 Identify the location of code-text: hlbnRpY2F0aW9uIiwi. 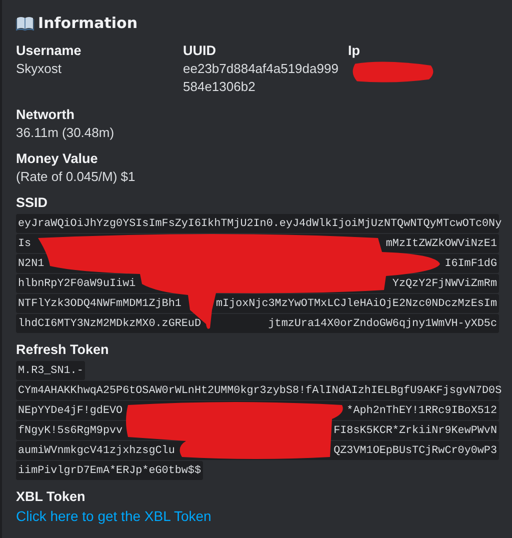
(77, 284).